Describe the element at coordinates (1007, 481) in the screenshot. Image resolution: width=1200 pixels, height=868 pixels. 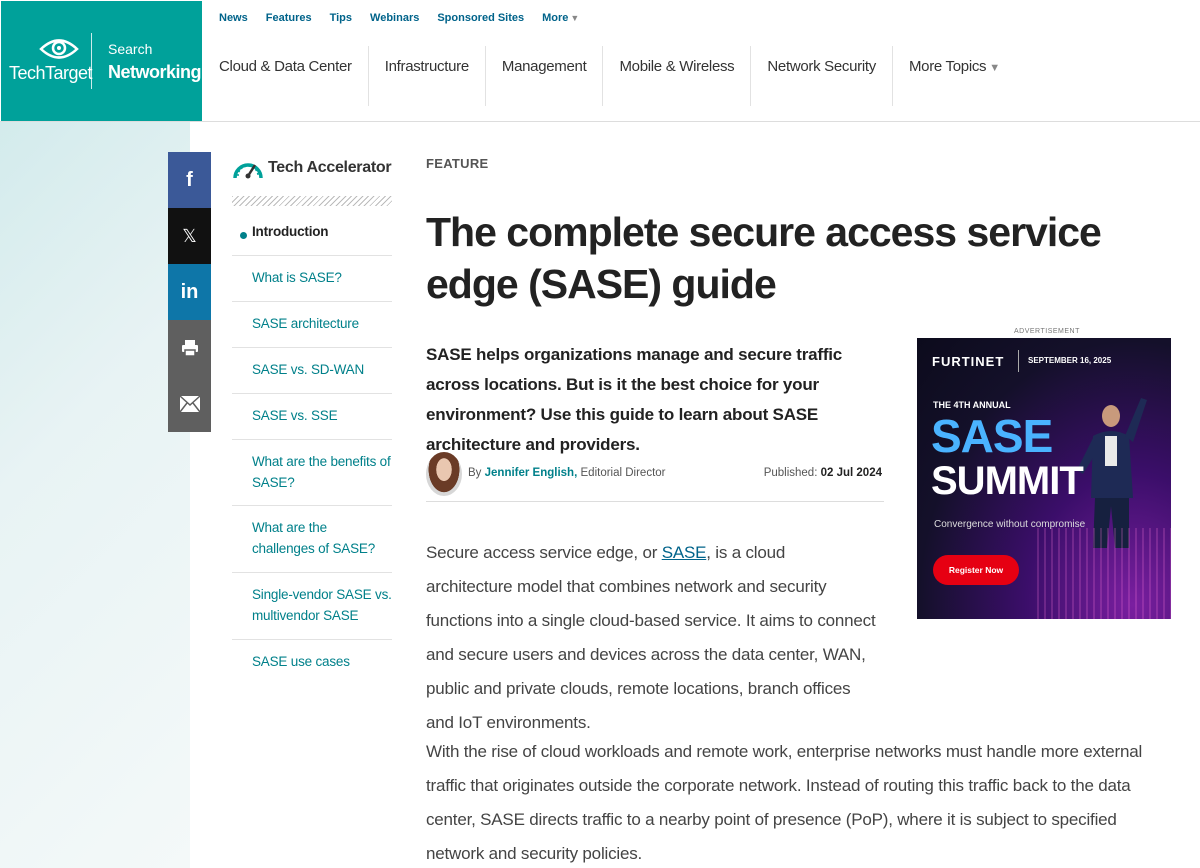
I see `ad-headline-summit: SUMMIT` at that location.